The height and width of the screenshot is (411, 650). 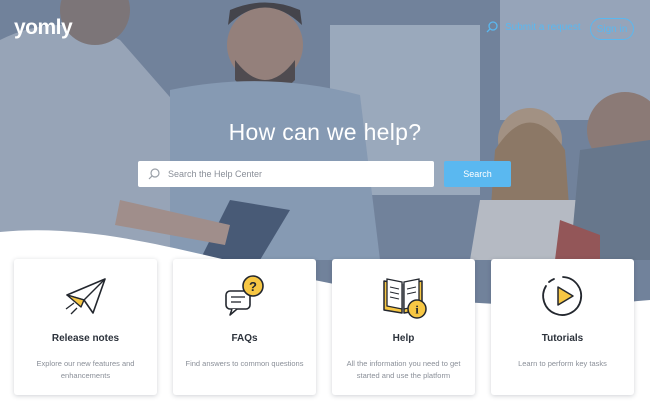 I want to click on sign-in-button: Sign in, so click(x=612, y=29).